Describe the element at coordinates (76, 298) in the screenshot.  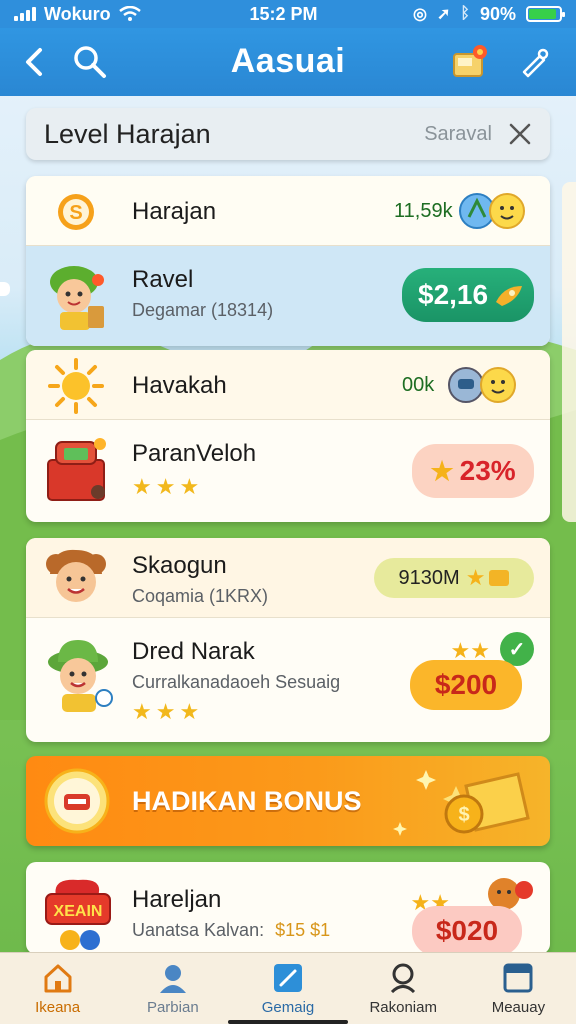
I see `explorer-avatar-icon` at that location.